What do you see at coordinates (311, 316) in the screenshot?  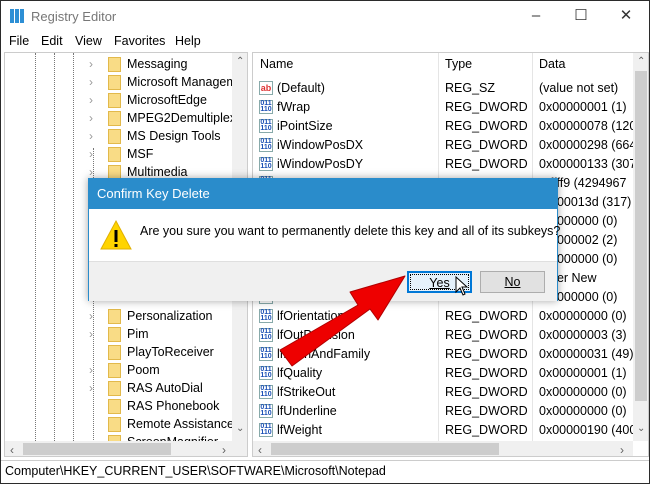 I see `value-name: lfOrientation` at bounding box center [311, 316].